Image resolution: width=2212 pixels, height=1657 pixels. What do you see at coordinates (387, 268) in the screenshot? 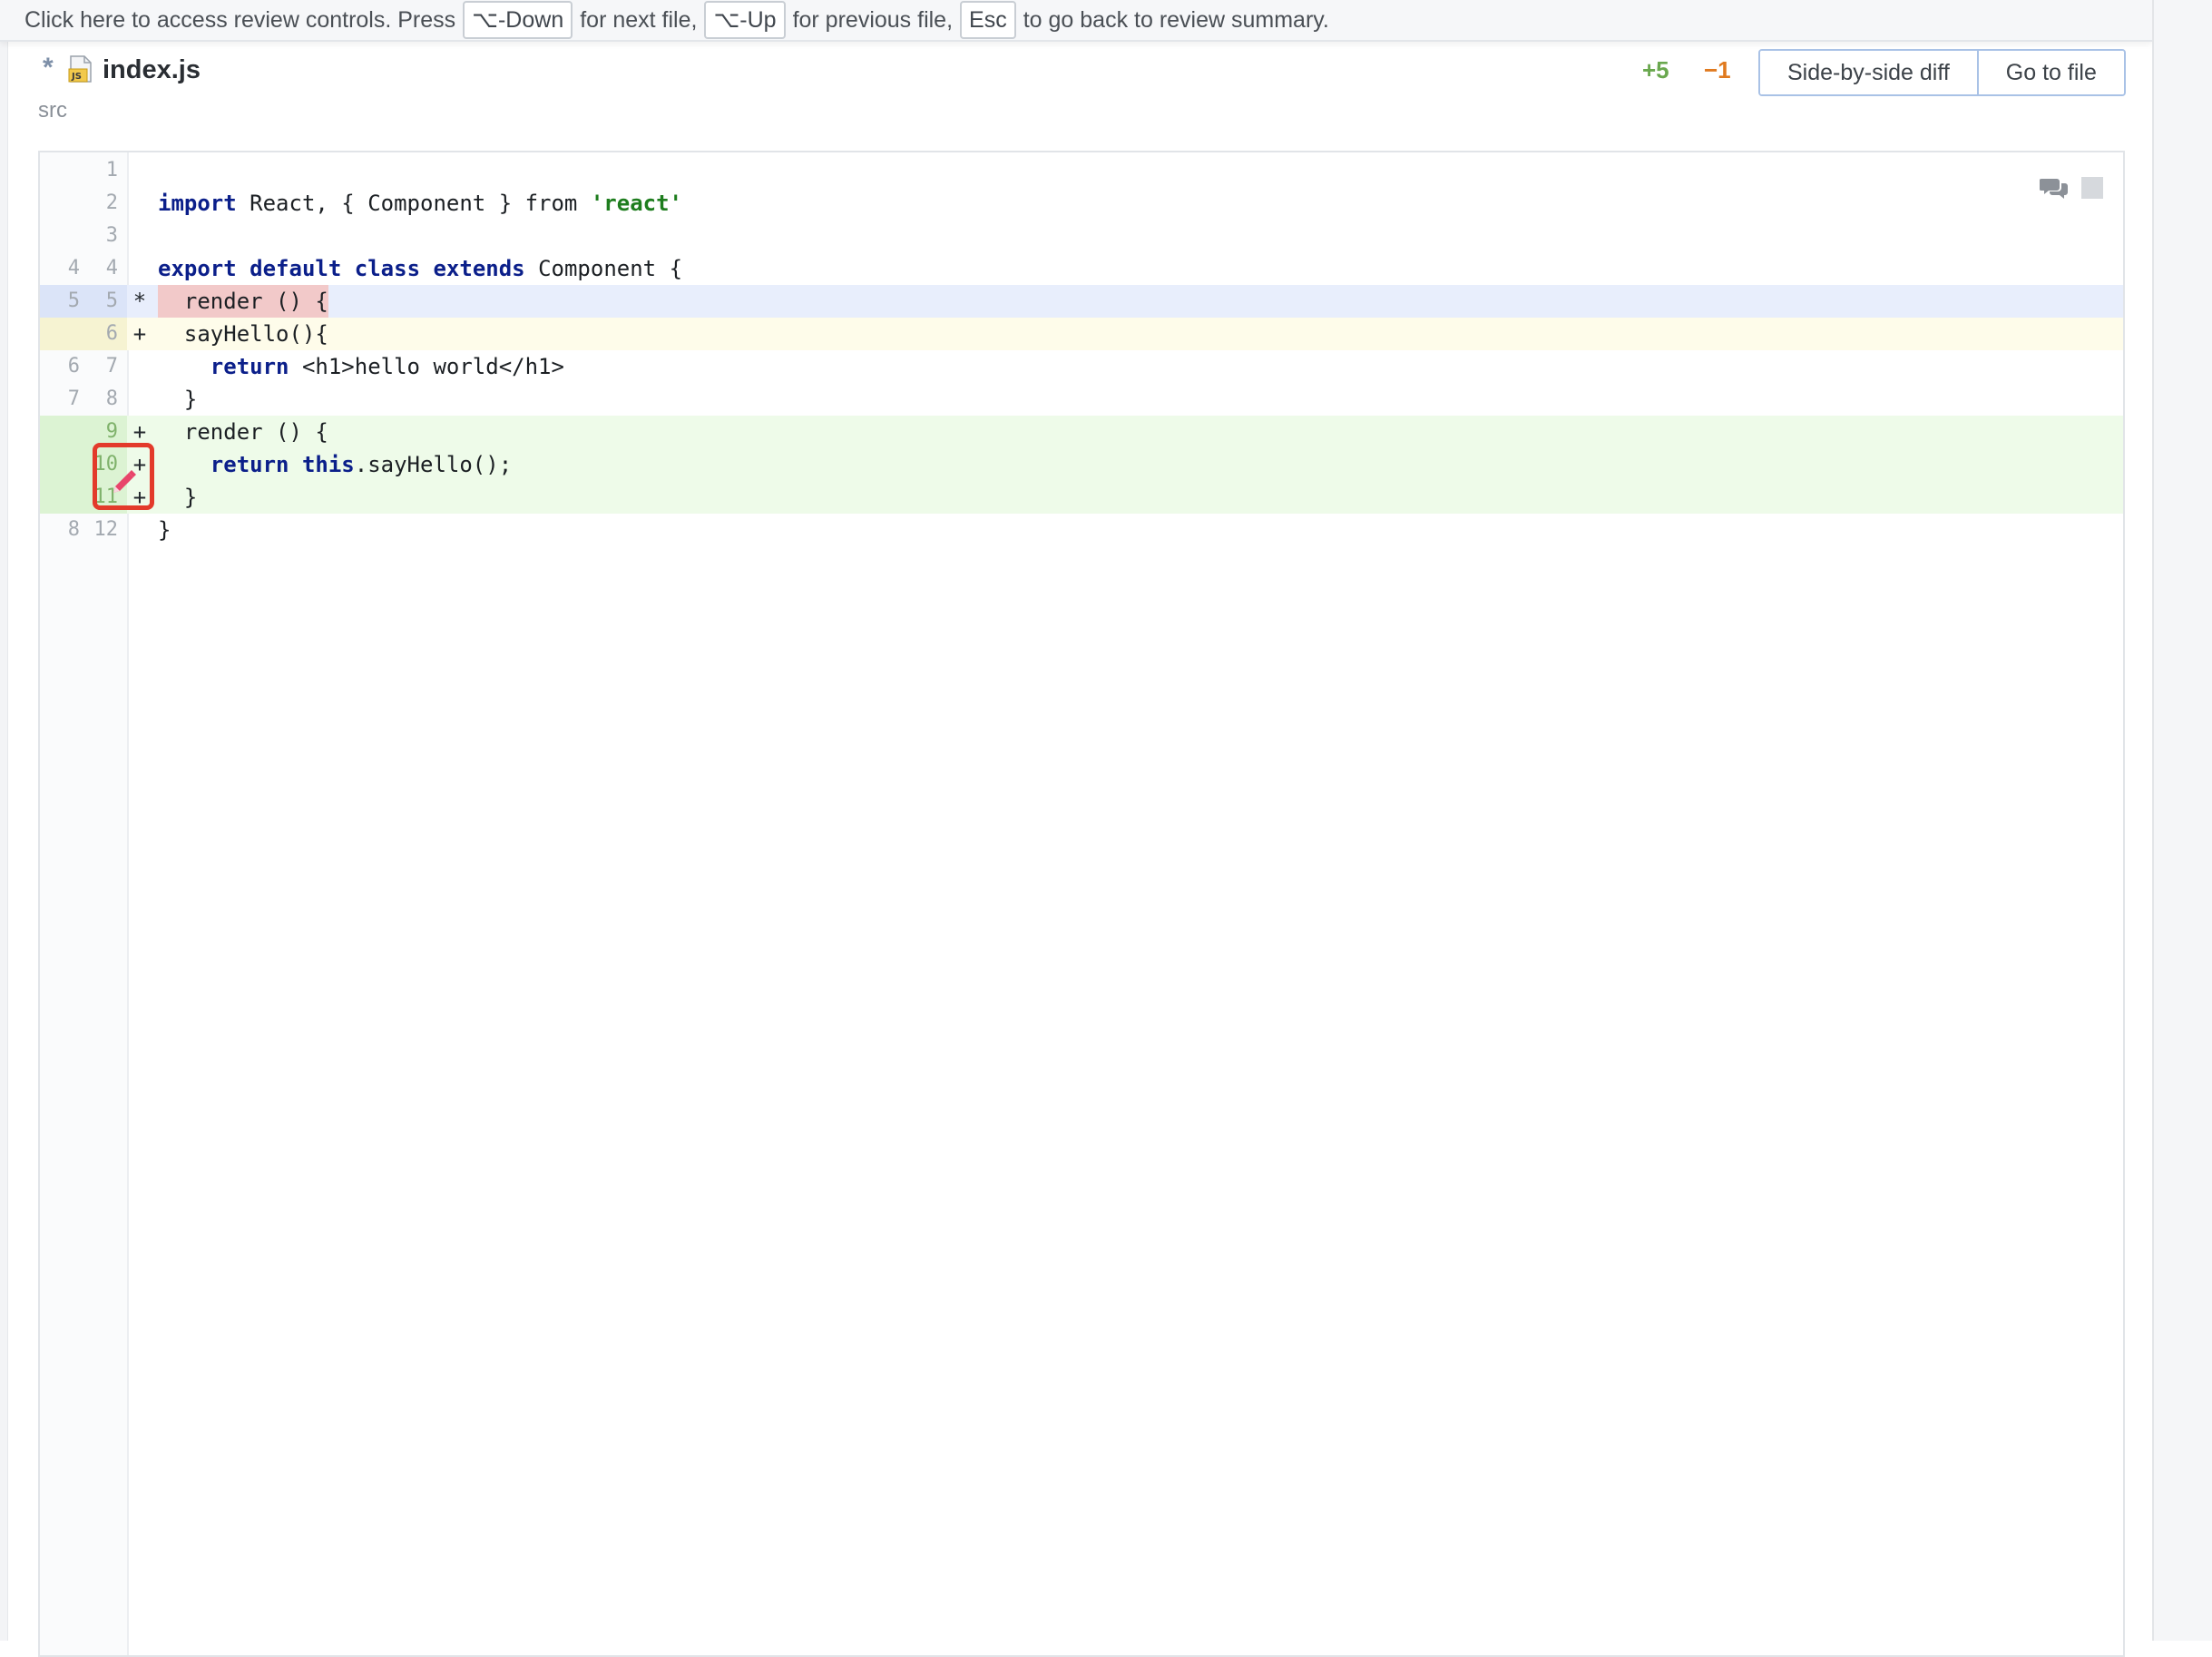
I see `keyword: class` at bounding box center [387, 268].